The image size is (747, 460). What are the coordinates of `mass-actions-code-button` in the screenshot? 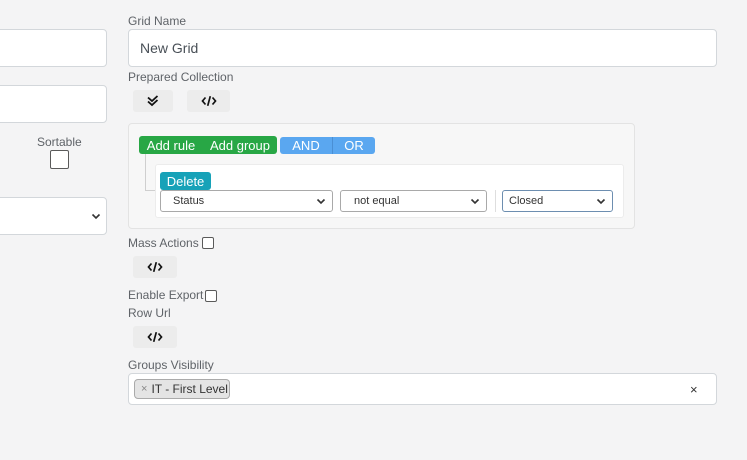 It's located at (155, 267).